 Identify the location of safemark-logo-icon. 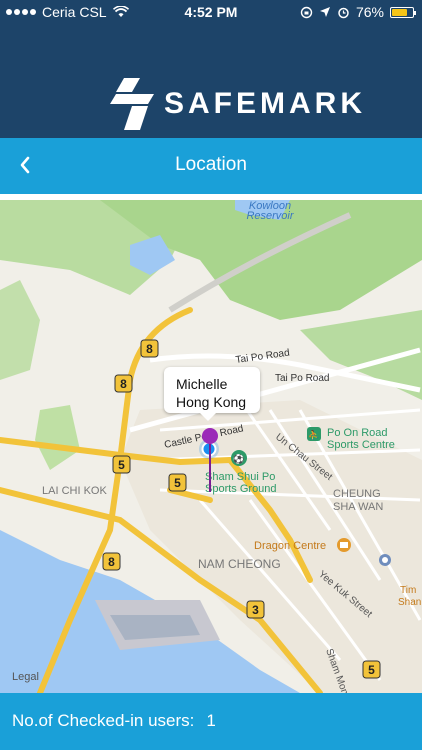
(132, 104).